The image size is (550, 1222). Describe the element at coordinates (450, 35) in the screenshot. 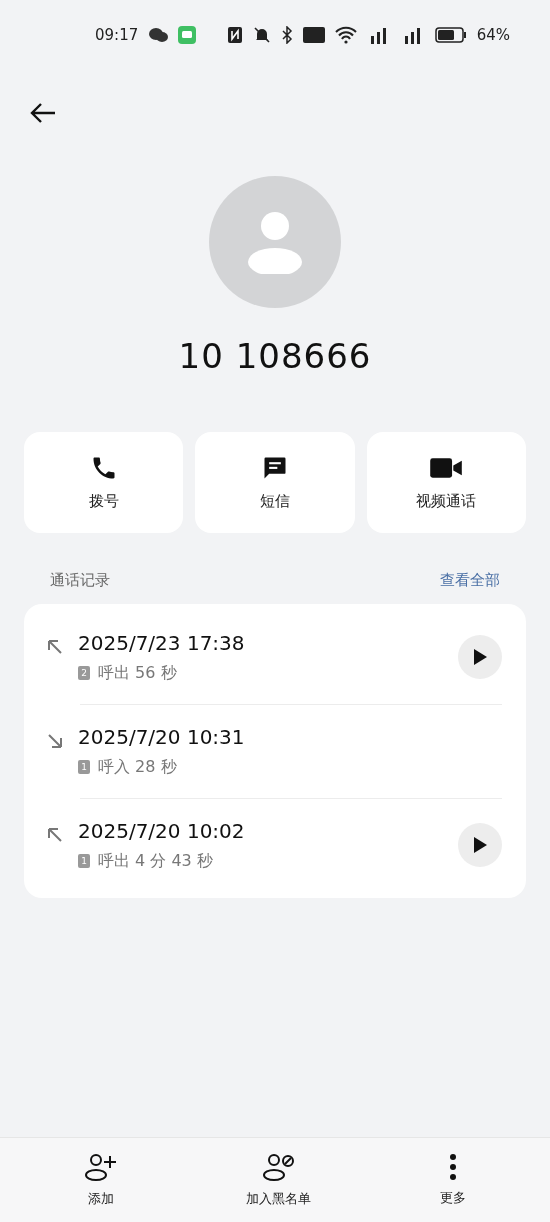

I see `battery-icon` at that location.